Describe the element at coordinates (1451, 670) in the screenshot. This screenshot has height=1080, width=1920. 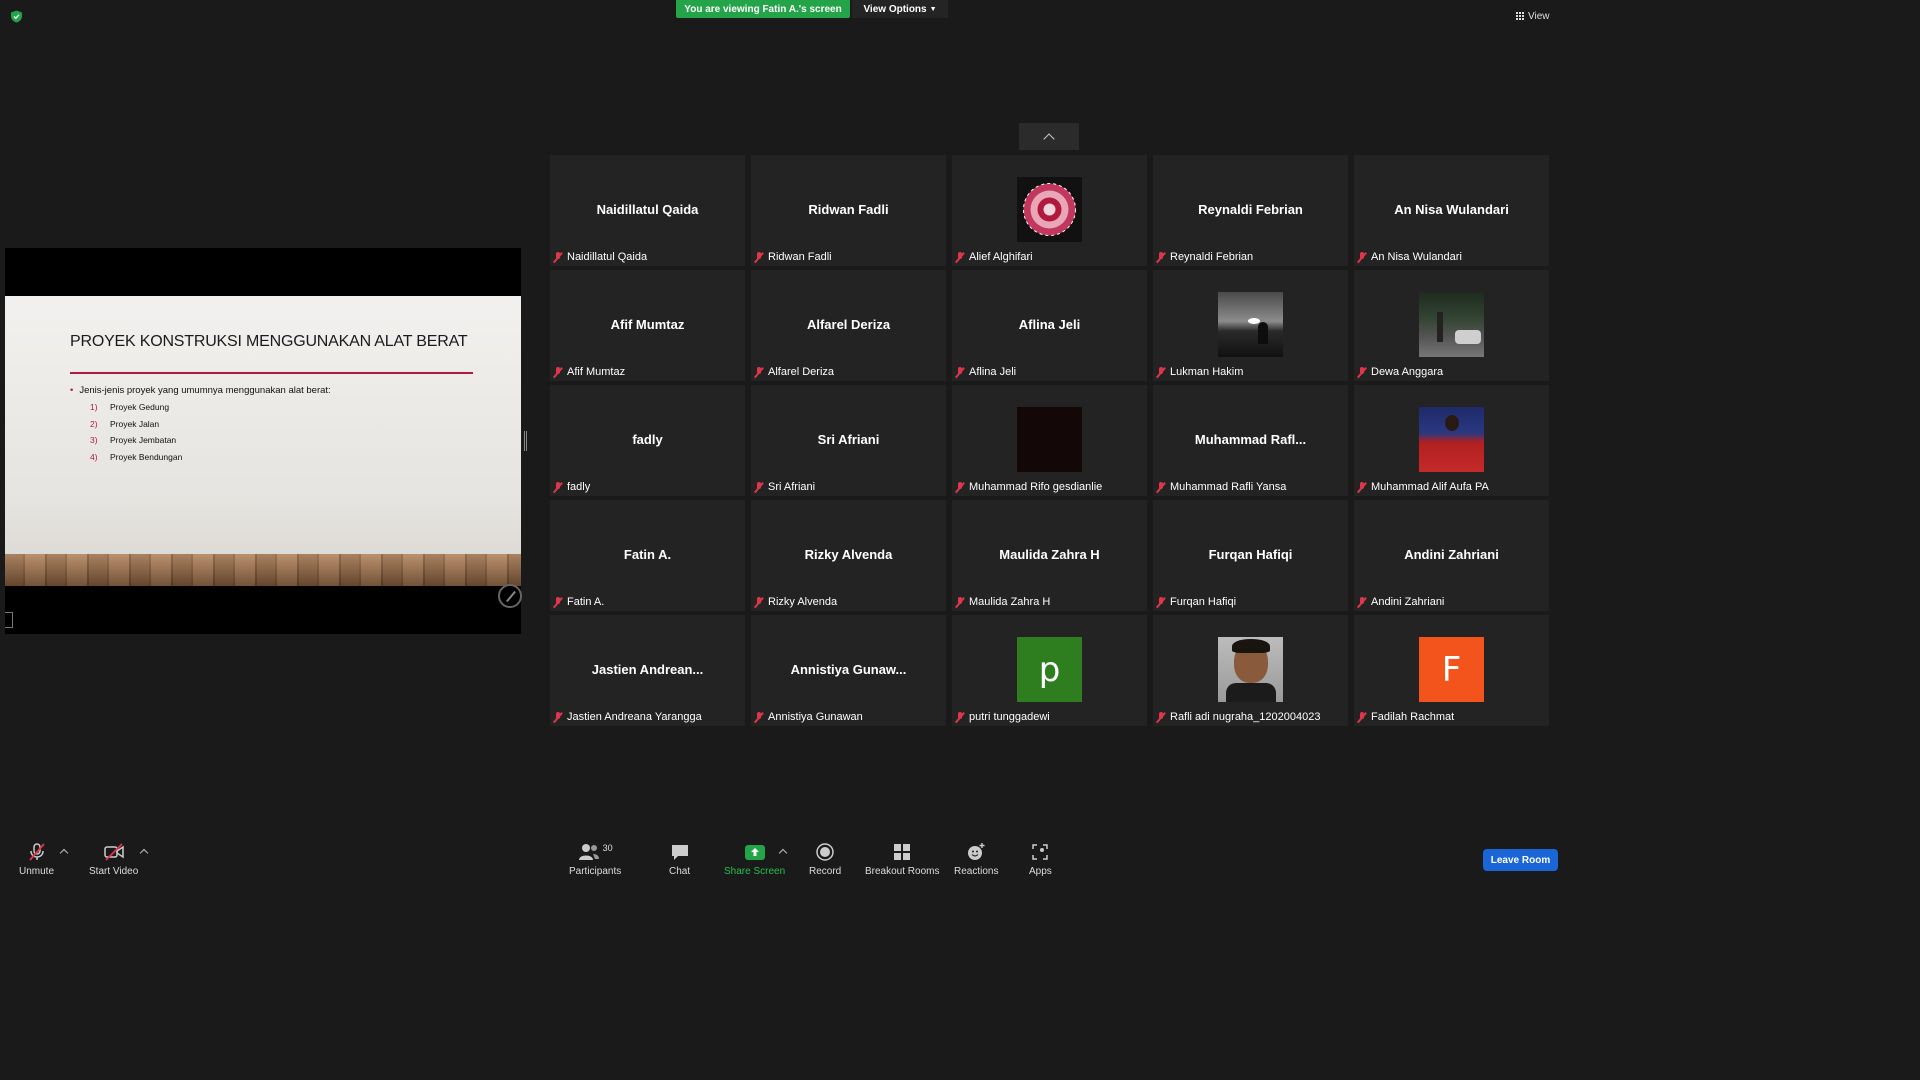
I see `participant-tile: F Fadilah Rachmat` at that location.